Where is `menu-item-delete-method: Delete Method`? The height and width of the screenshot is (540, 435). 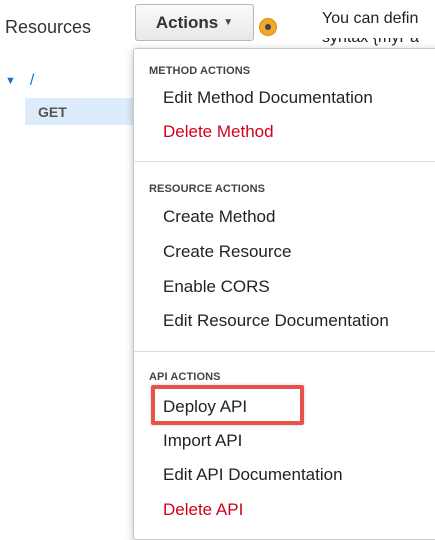
menu-item-delete-method: Delete Method is located at coordinates (218, 132).